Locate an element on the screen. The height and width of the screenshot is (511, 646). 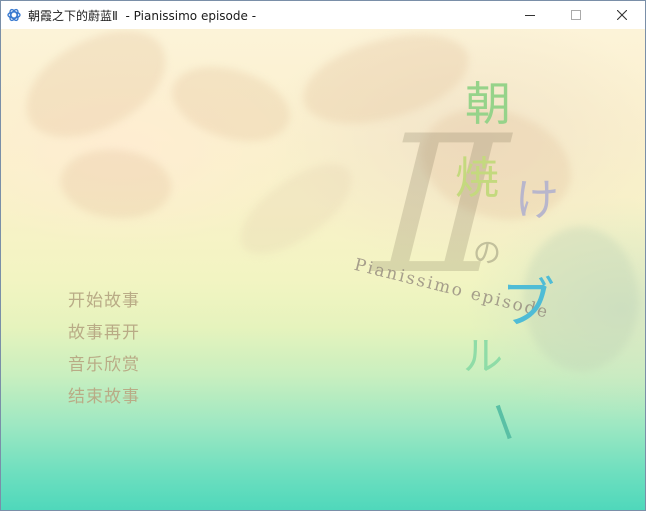
maximize-button is located at coordinates (576, 15).